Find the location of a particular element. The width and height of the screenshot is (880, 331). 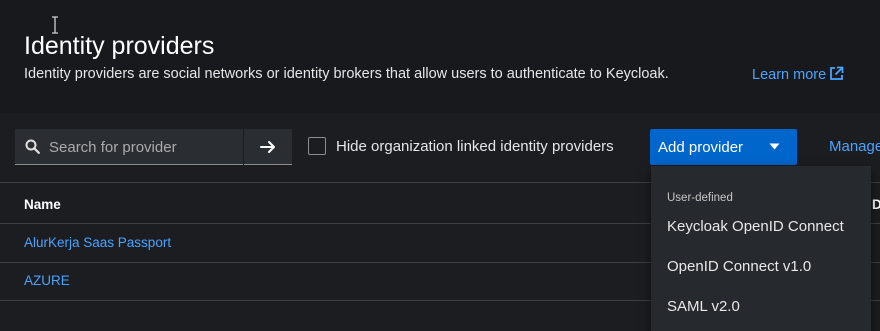

menu-item-keycloak-oidc: Keycloak OpenID Connect is located at coordinates (761, 227).